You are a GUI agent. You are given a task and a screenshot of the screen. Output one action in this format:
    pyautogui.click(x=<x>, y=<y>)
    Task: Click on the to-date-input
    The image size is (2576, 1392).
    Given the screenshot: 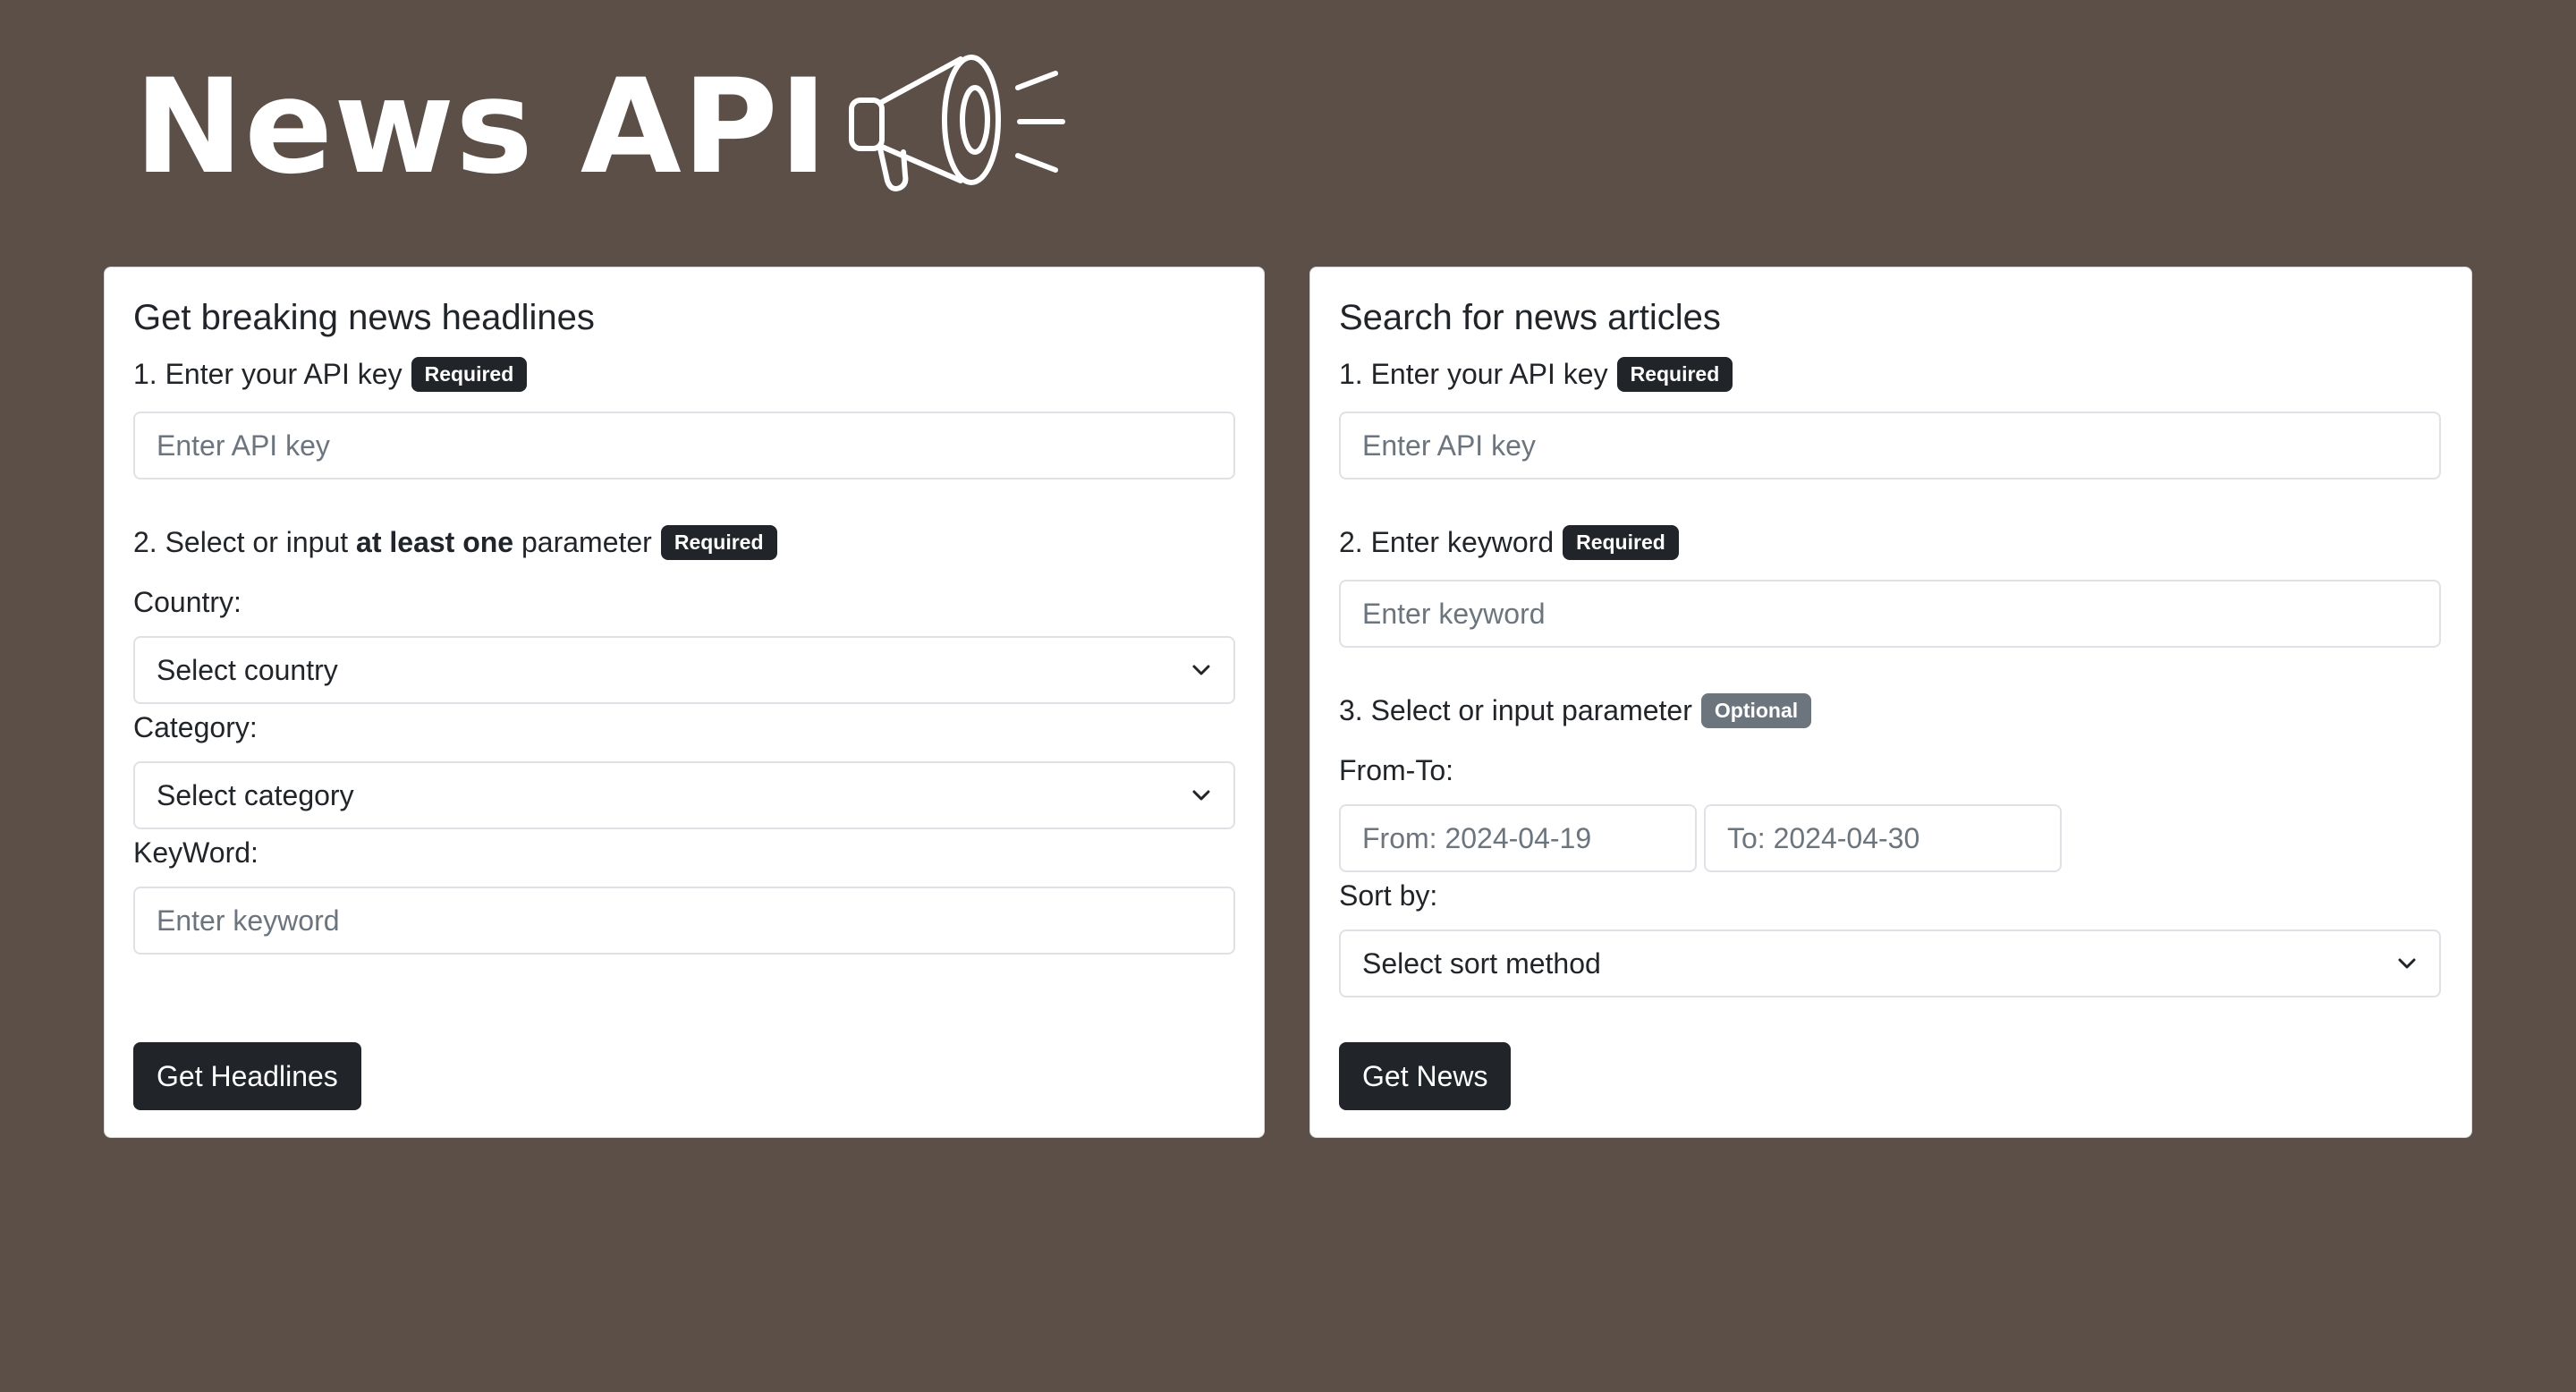 What is the action you would take?
    pyautogui.click(x=1883, y=838)
    